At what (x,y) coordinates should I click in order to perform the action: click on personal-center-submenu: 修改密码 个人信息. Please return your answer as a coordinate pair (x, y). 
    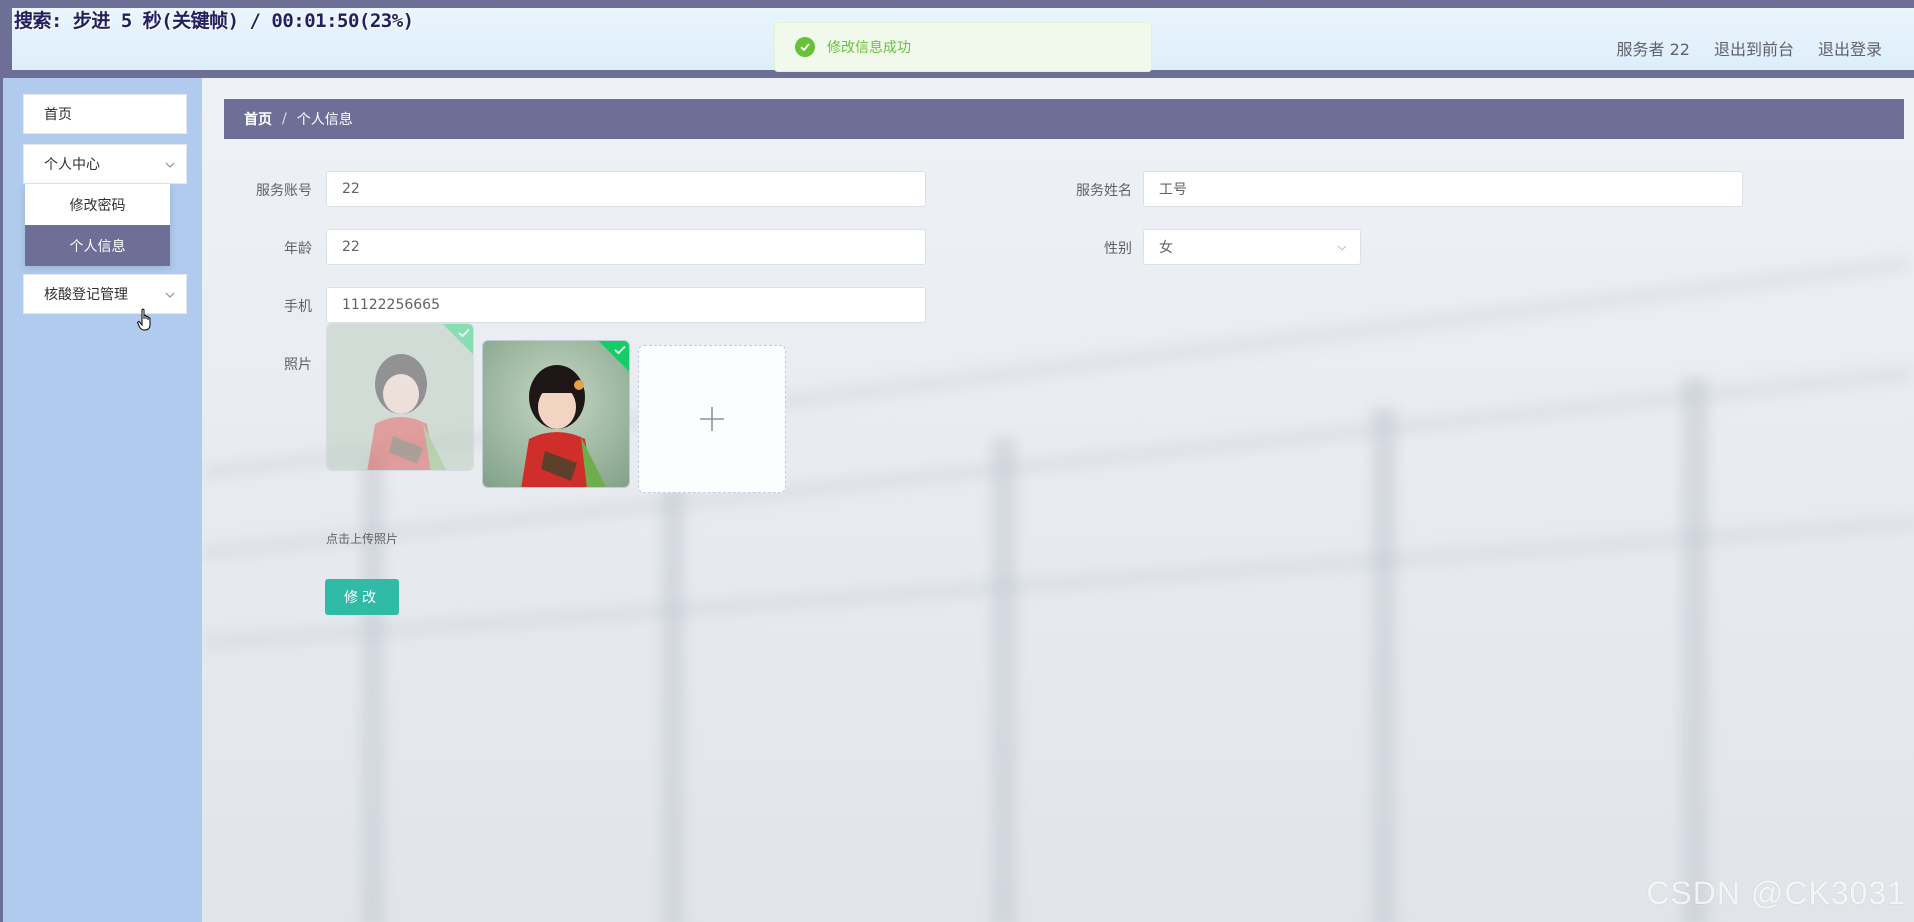
    Looking at the image, I should click on (97, 225).